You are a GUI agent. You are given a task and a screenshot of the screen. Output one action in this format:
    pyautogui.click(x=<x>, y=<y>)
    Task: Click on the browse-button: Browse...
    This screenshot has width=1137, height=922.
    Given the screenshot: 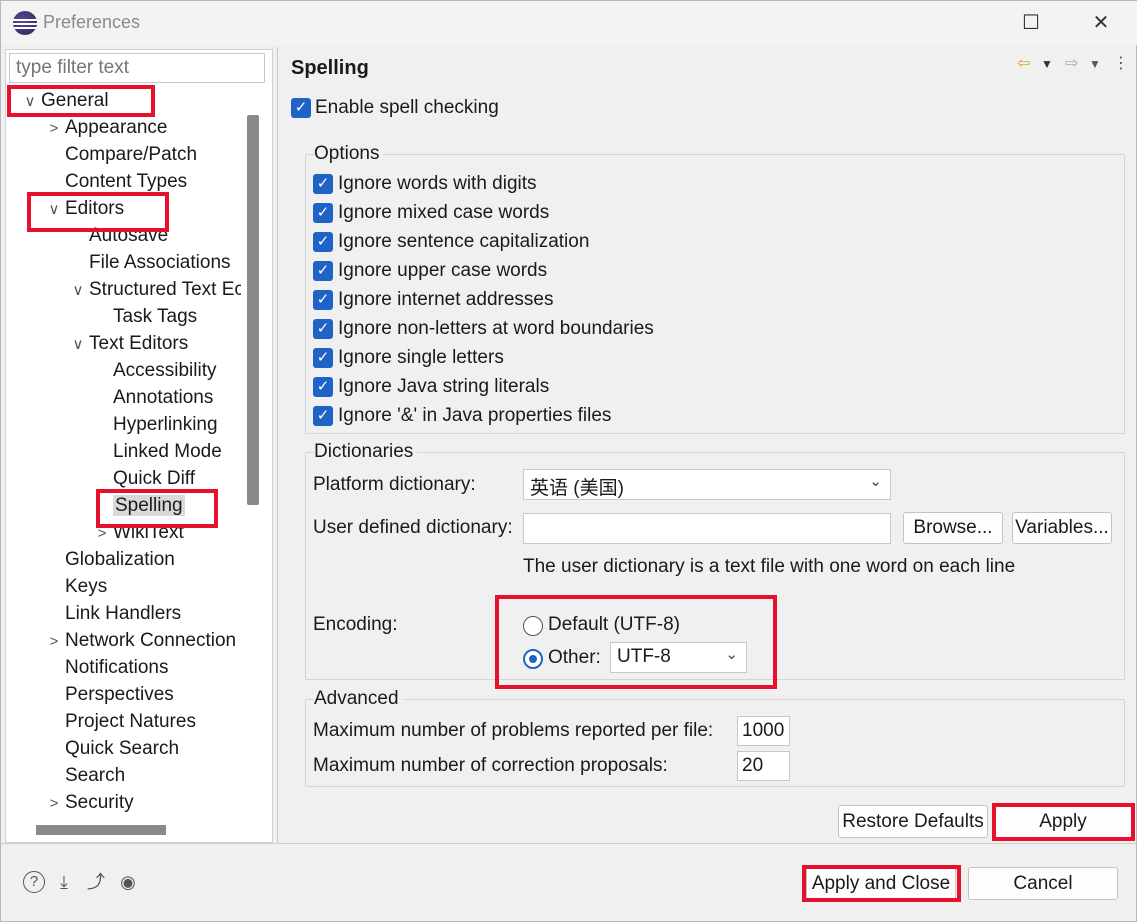 What is the action you would take?
    pyautogui.click(x=953, y=528)
    